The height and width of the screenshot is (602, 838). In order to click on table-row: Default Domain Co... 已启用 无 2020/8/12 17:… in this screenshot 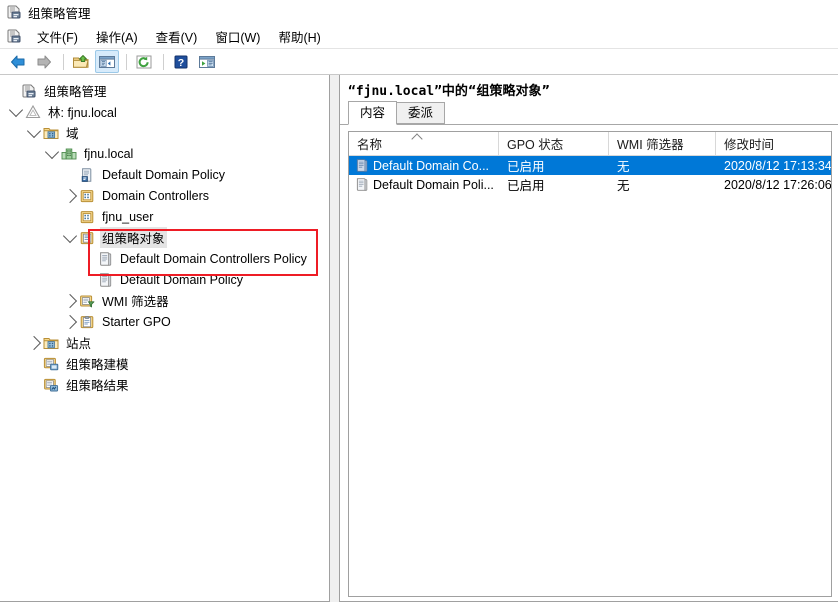, I will do `click(590, 165)`.